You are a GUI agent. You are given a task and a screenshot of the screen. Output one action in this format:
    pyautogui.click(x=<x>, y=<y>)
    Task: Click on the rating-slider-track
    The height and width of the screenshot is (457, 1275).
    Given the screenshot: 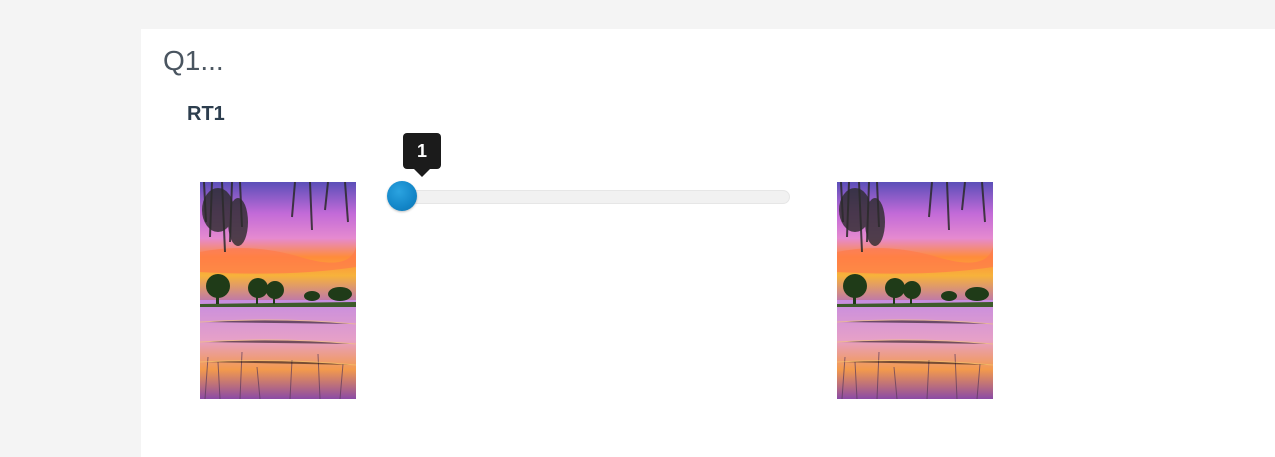 What is the action you would take?
    pyautogui.click(x=590, y=197)
    